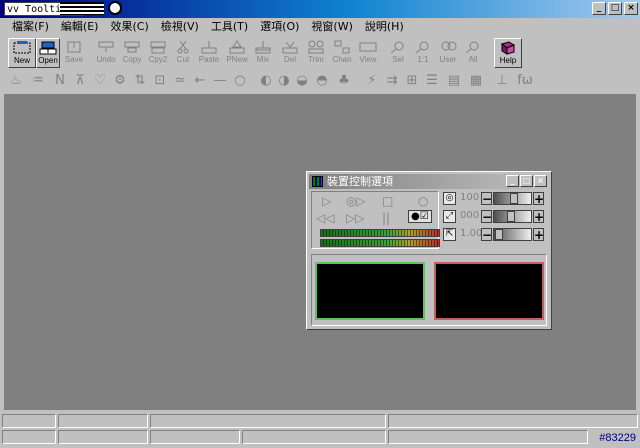  Describe the element at coordinates (100, 81) in the screenshot. I see `effect-tool-5-icon: ♡` at that location.